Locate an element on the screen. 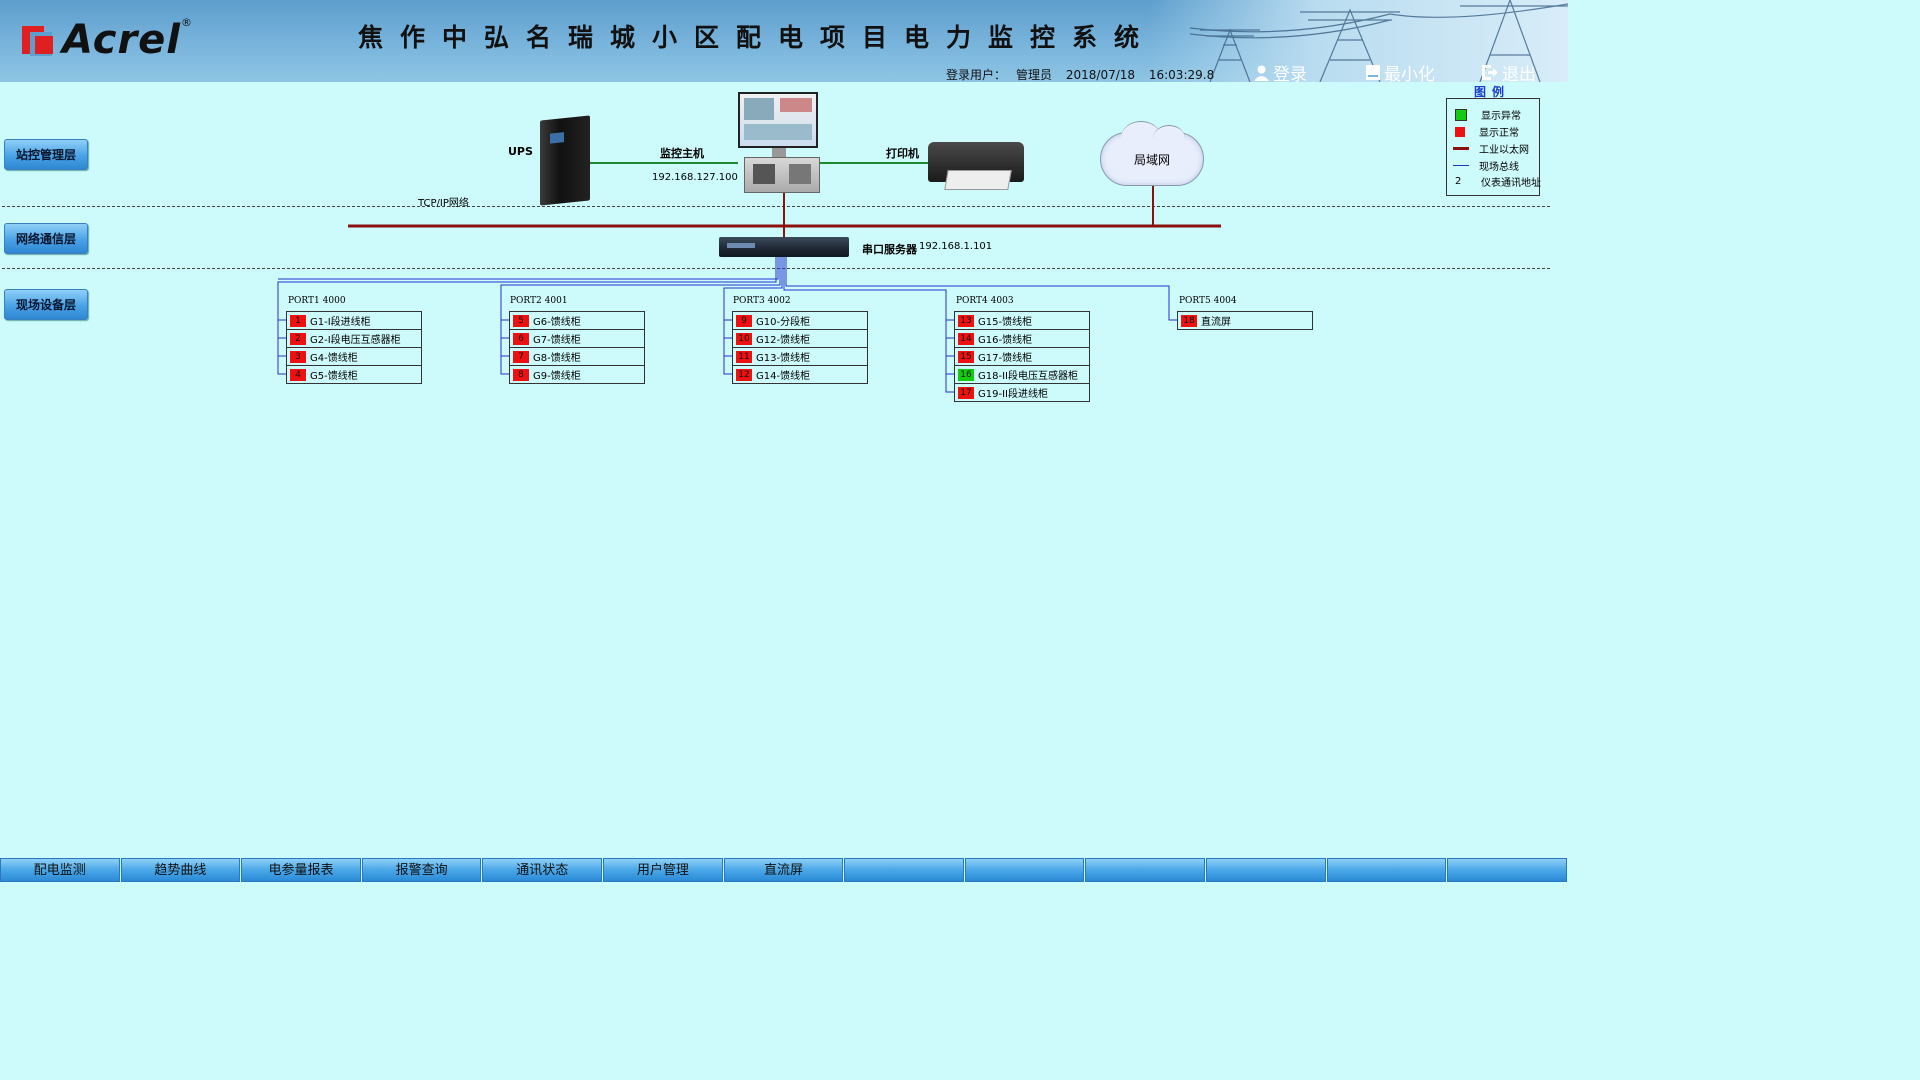 This screenshot has width=1920, height=1080. device-row: 16 G18-II段电压互感器柜 is located at coordinates (1022, 375).